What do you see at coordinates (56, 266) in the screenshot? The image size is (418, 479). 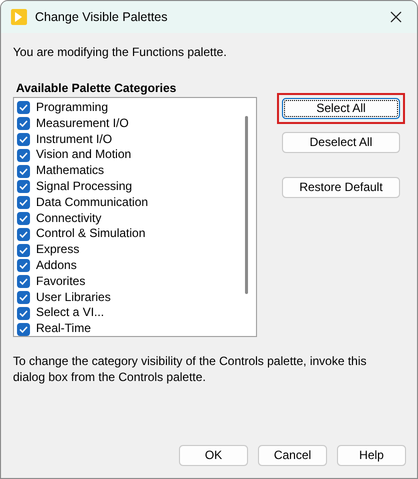 I see `category-label: Addons` at bounding box center [56, 266].